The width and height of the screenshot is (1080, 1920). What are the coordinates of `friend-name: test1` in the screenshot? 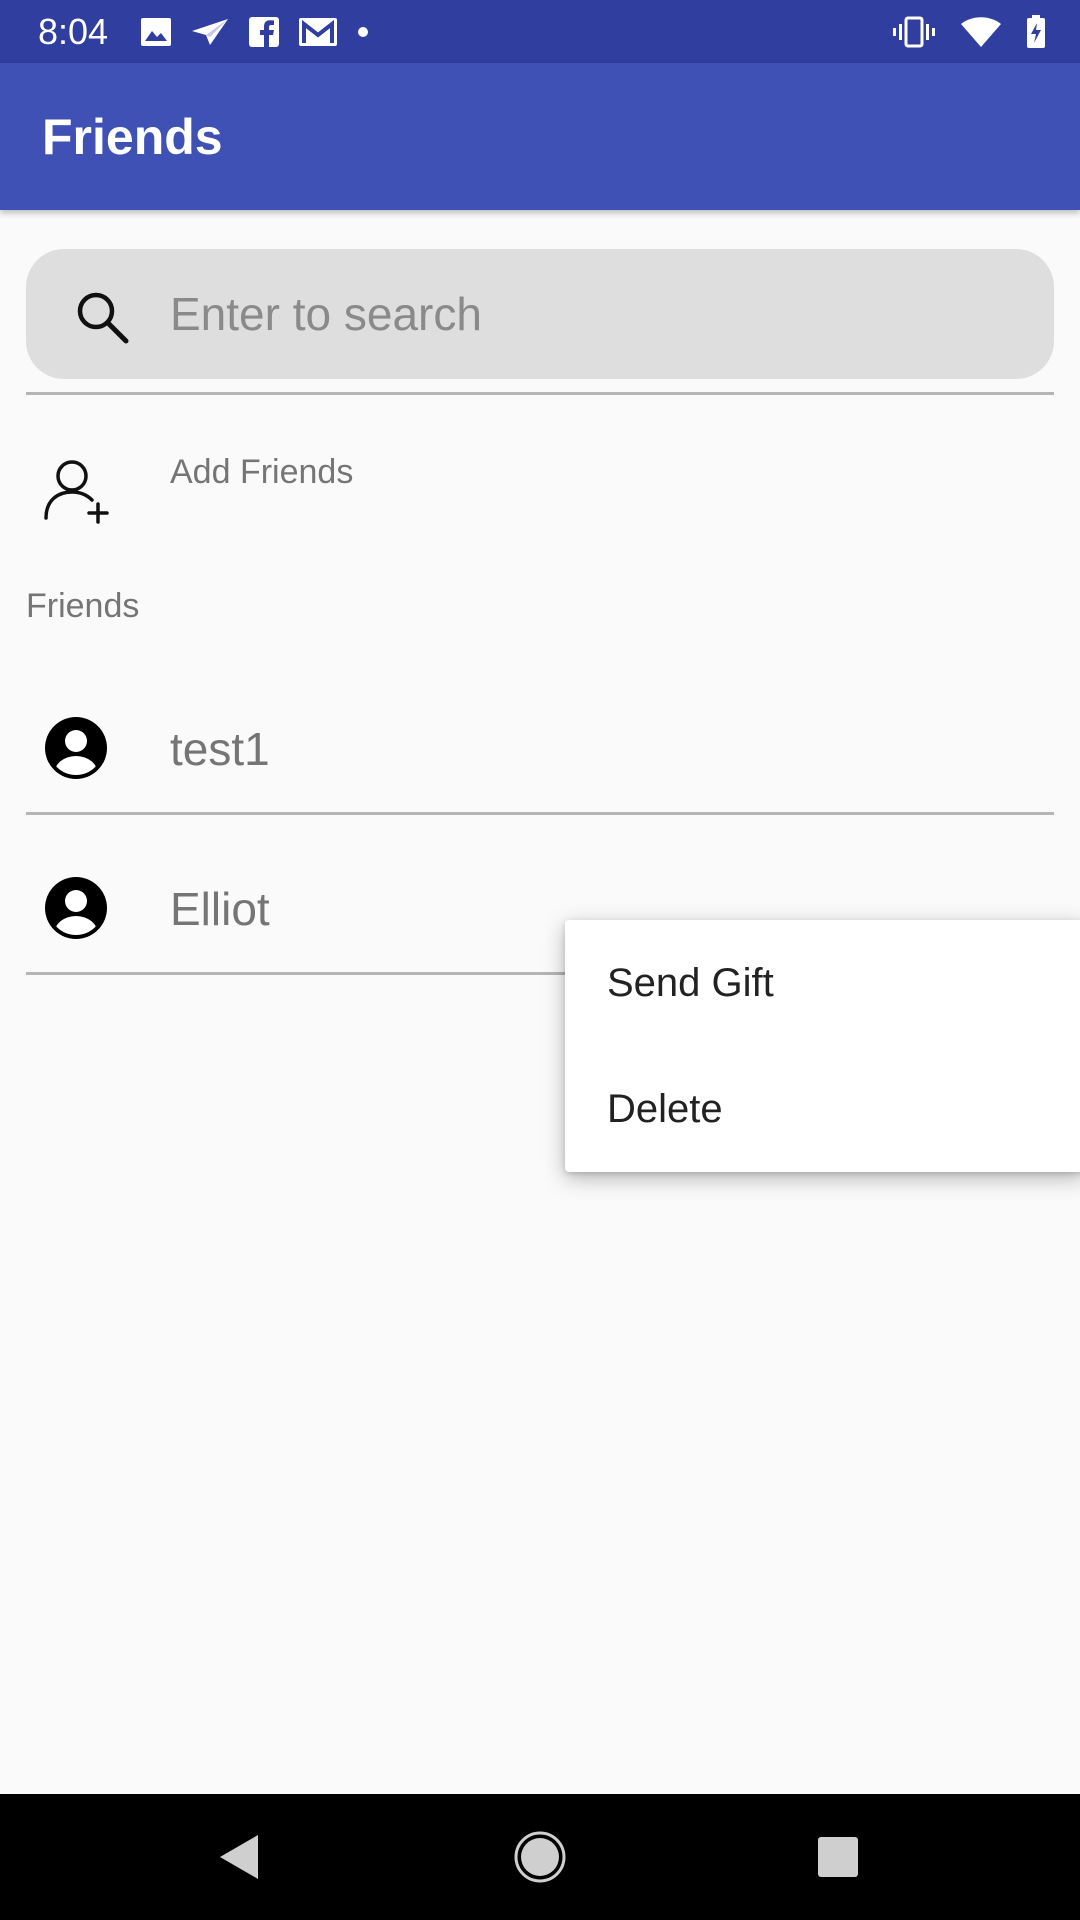 It's located at (220, 749).